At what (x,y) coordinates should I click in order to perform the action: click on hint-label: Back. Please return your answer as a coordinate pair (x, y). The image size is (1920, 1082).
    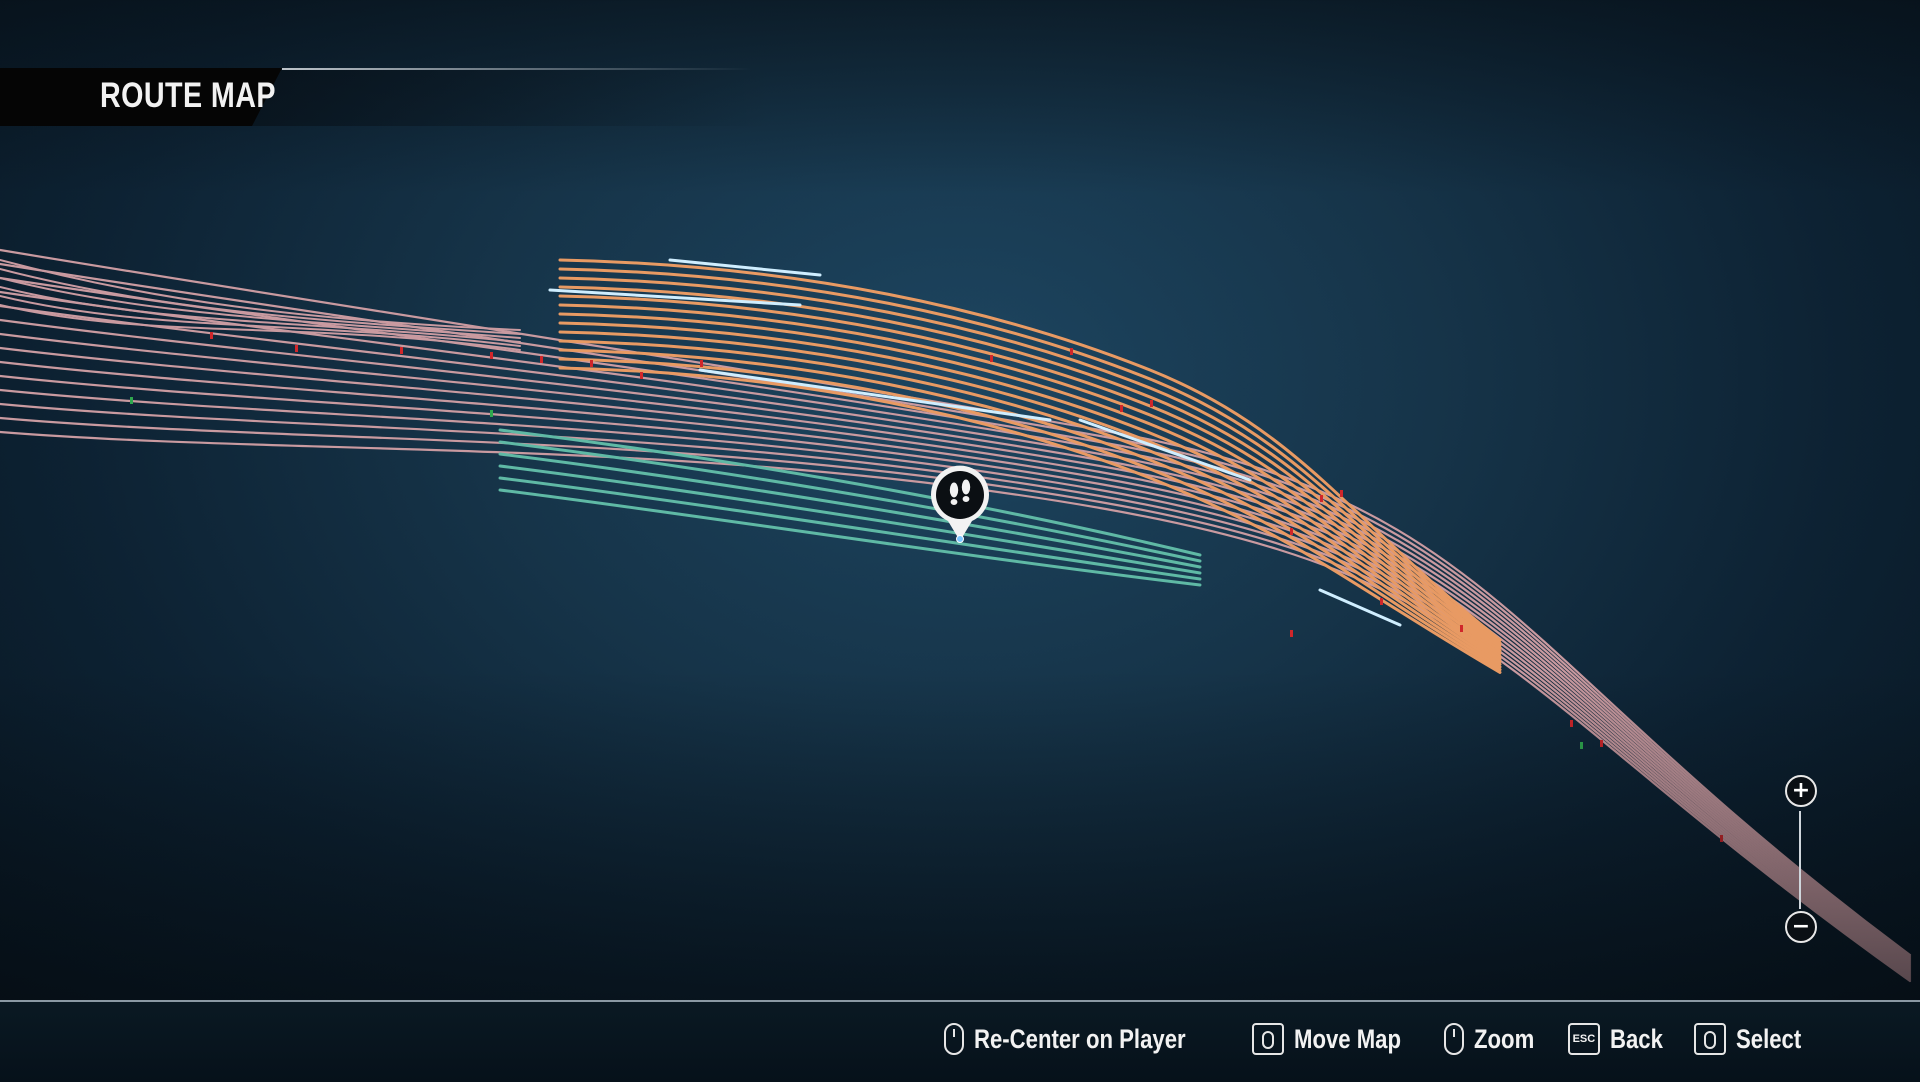
    Looking at the image, I should click on (1636, 1038).